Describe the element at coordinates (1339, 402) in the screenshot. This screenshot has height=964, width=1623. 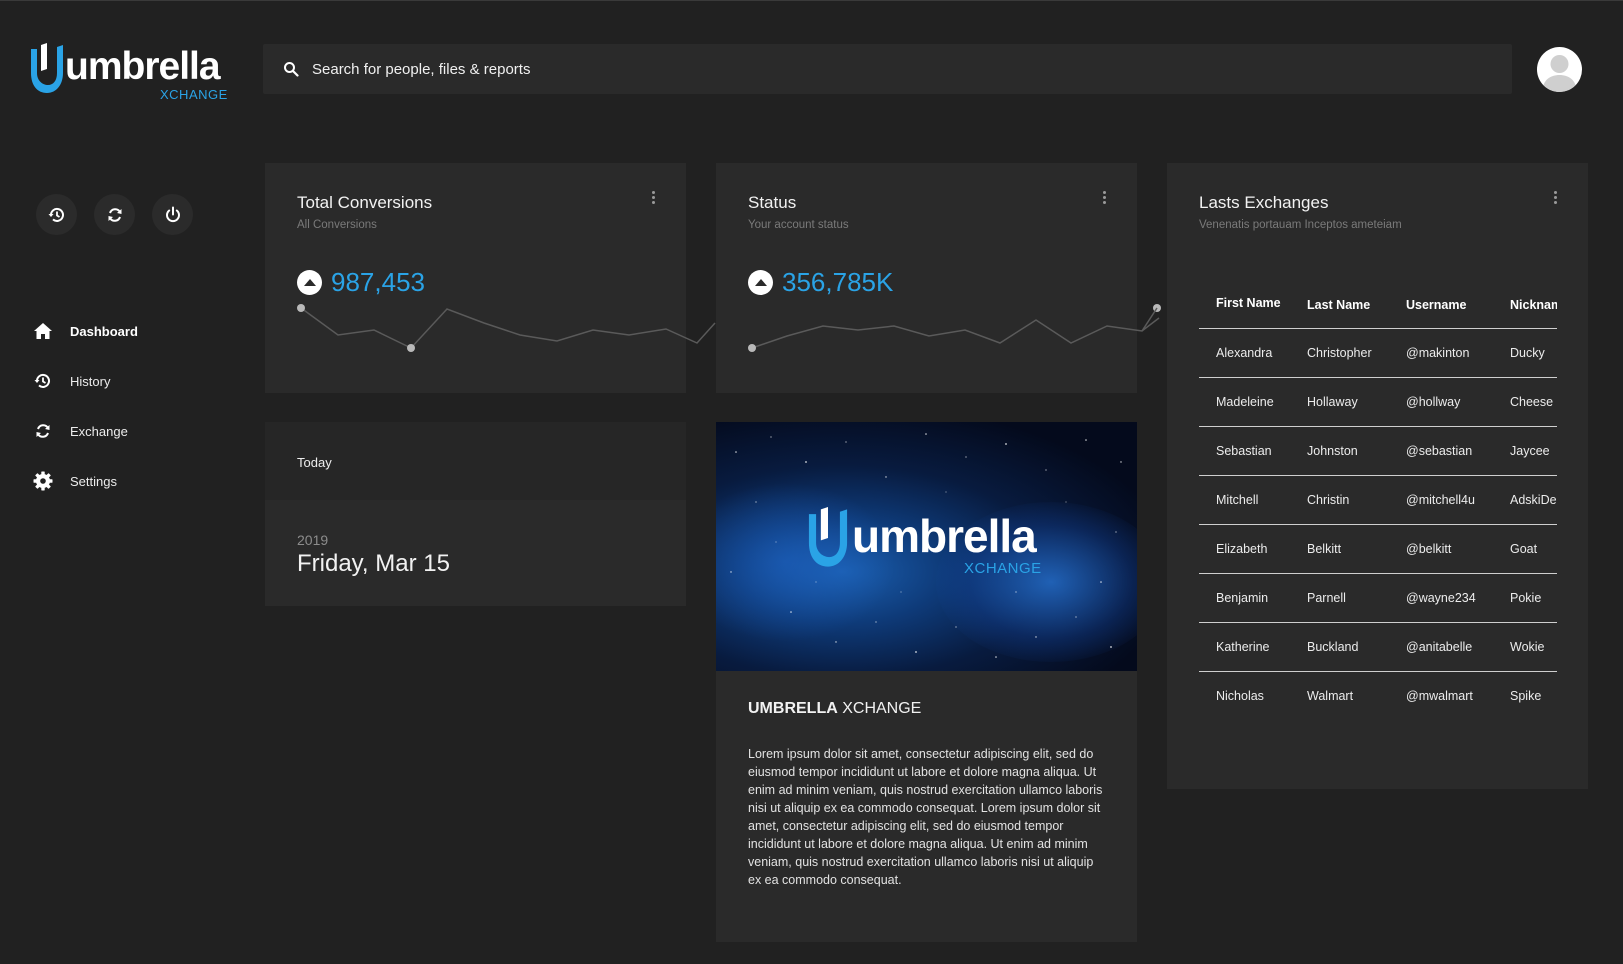
I see `cell-last-name: Hollaway` at that location.